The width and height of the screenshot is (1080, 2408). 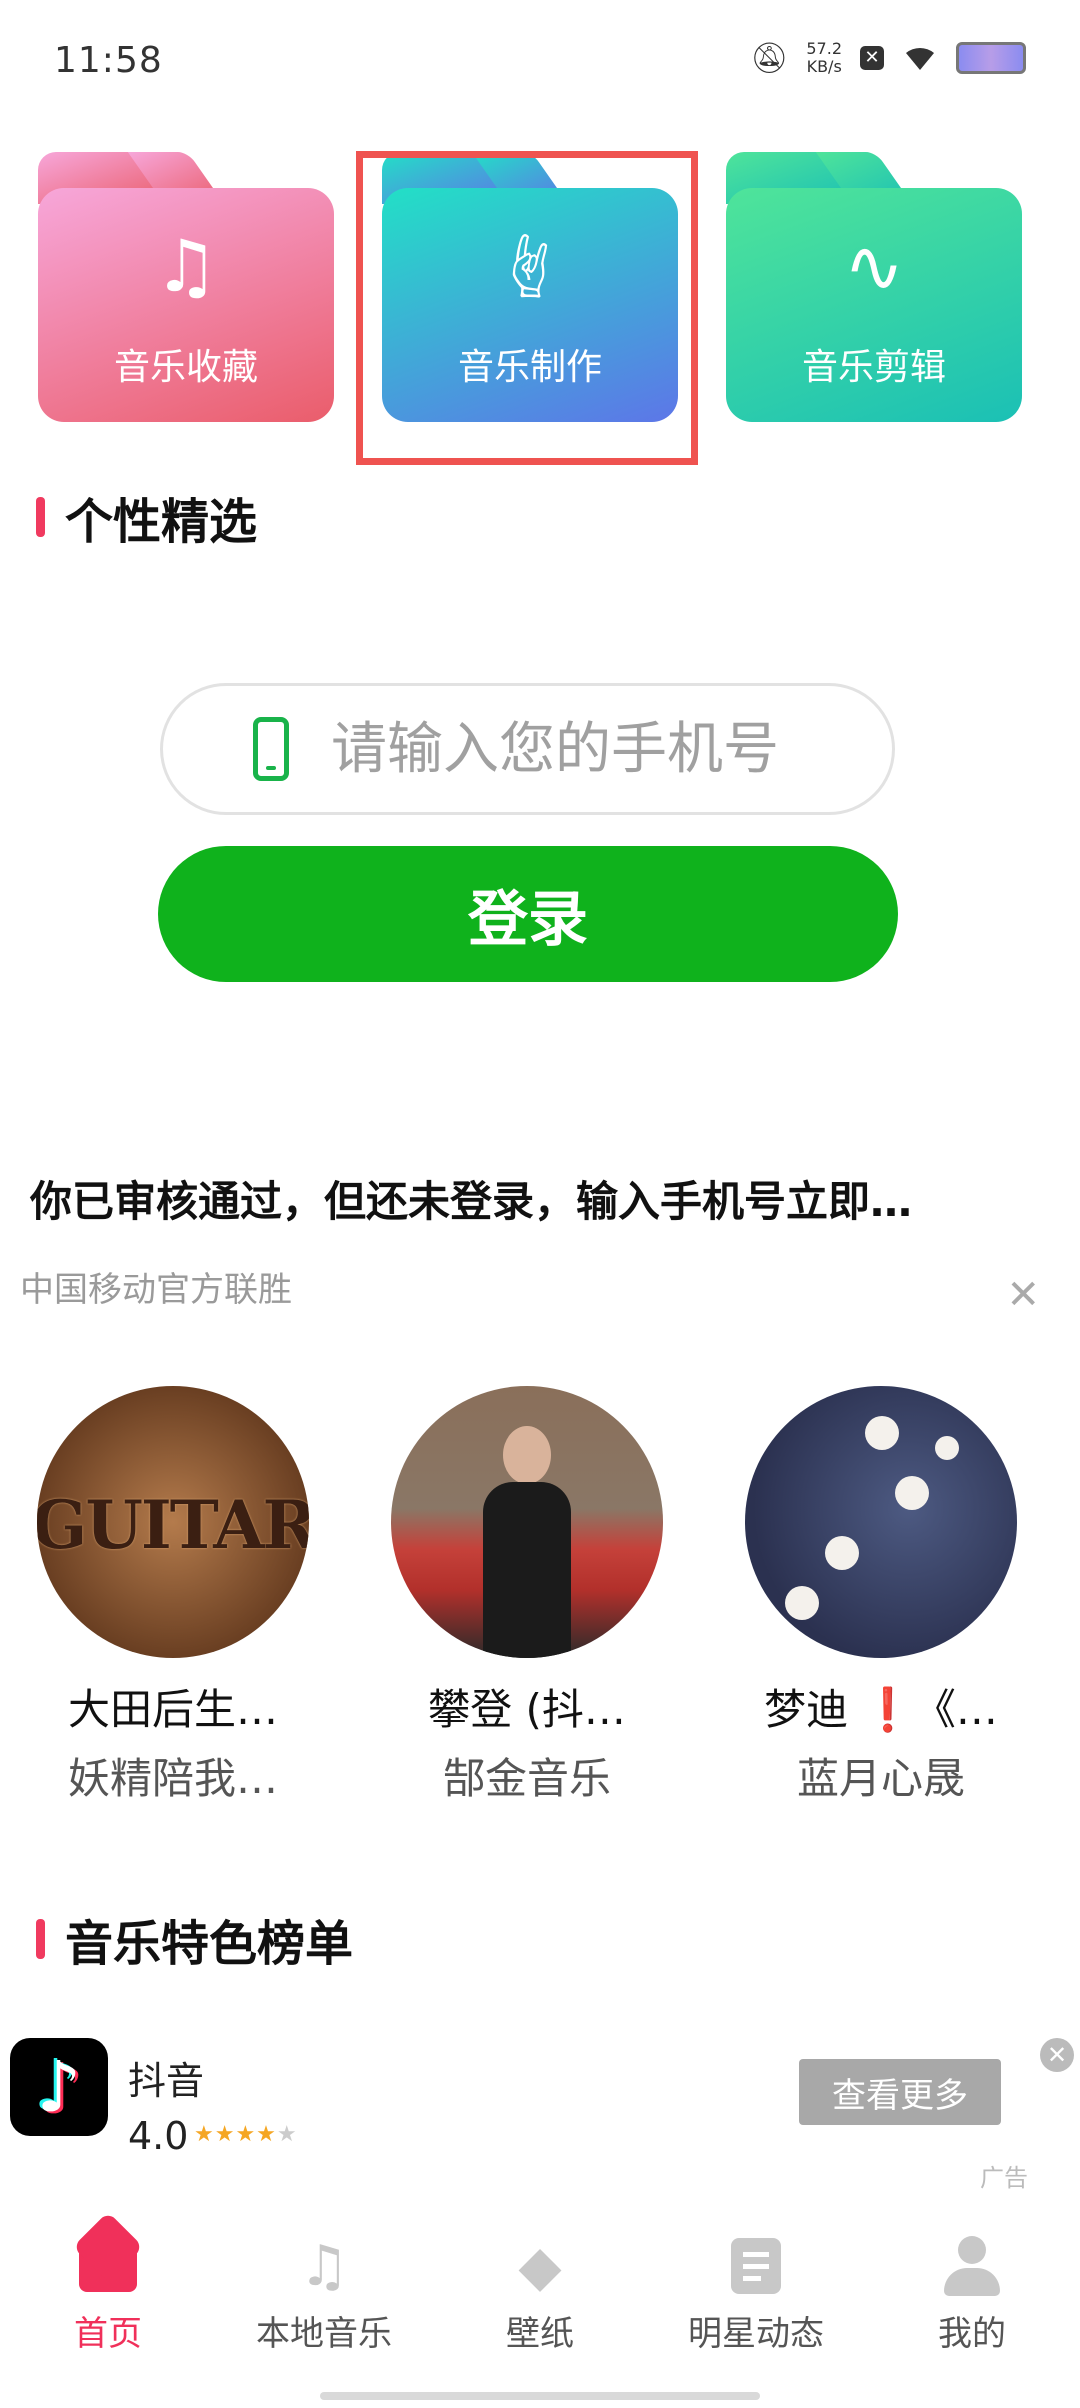 I want to click on folder-label: 音乐剪辑, so click(x=873, y=367).